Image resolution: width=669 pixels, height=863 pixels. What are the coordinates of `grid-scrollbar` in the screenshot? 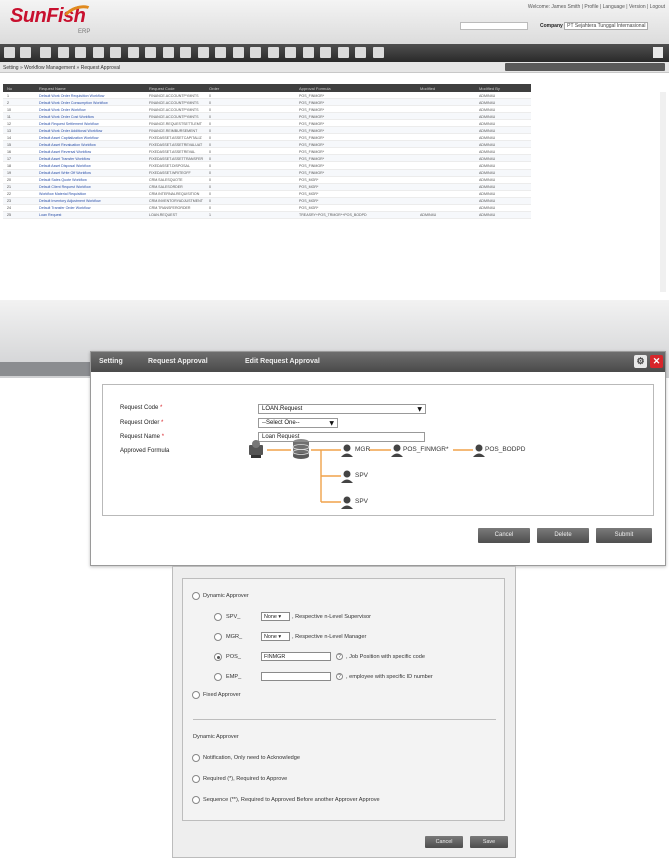 It's located at (663, 192).